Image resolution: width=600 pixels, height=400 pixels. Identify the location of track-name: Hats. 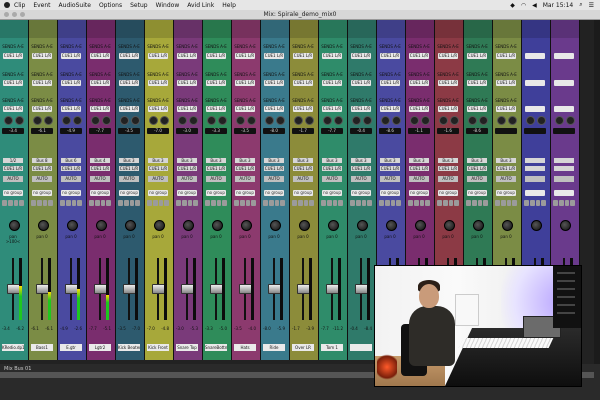
(245, 347).